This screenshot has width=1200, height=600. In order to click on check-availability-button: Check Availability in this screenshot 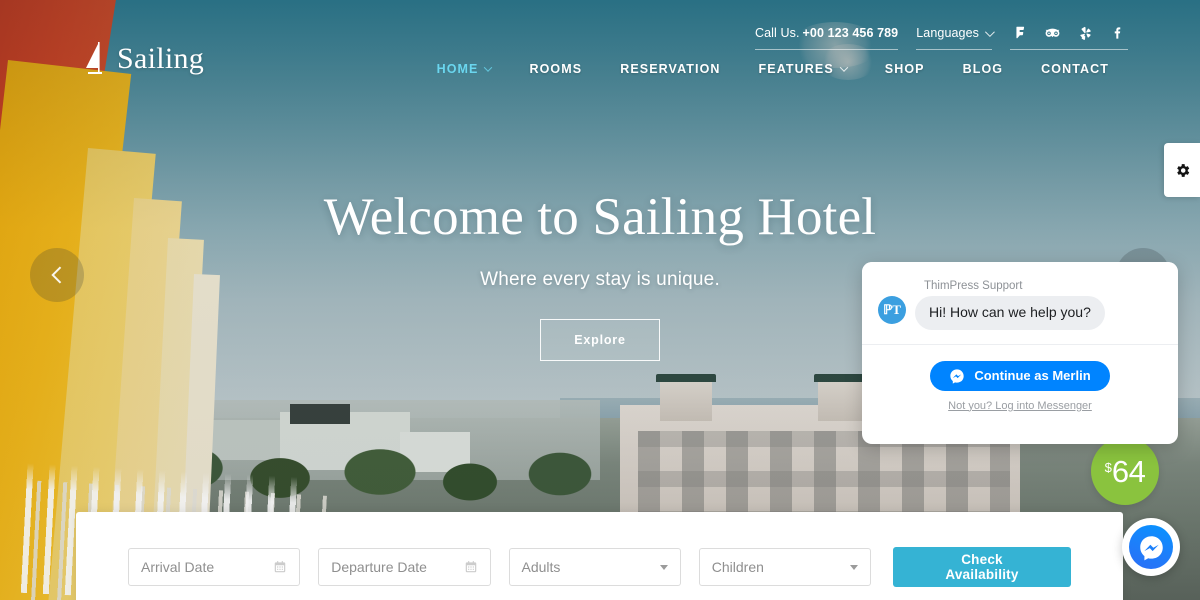, I will do `click(982, 567)`.